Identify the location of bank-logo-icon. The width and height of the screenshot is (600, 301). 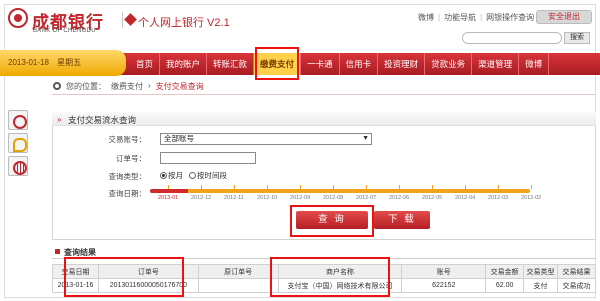
(18, 18).